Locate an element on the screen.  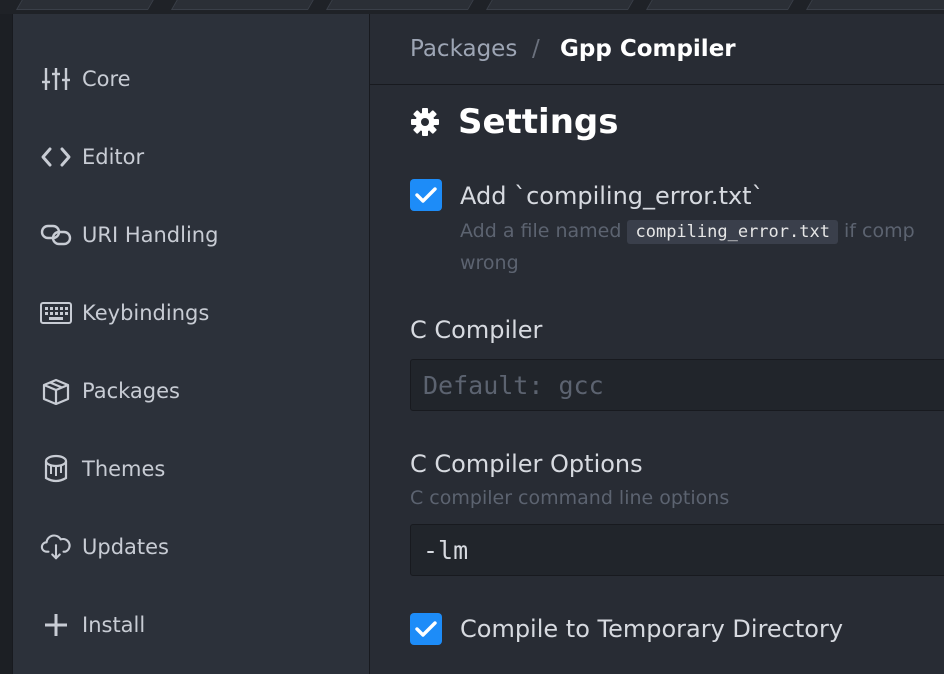
sidebar-item-label: Updates is located at coordinates (125, 547).